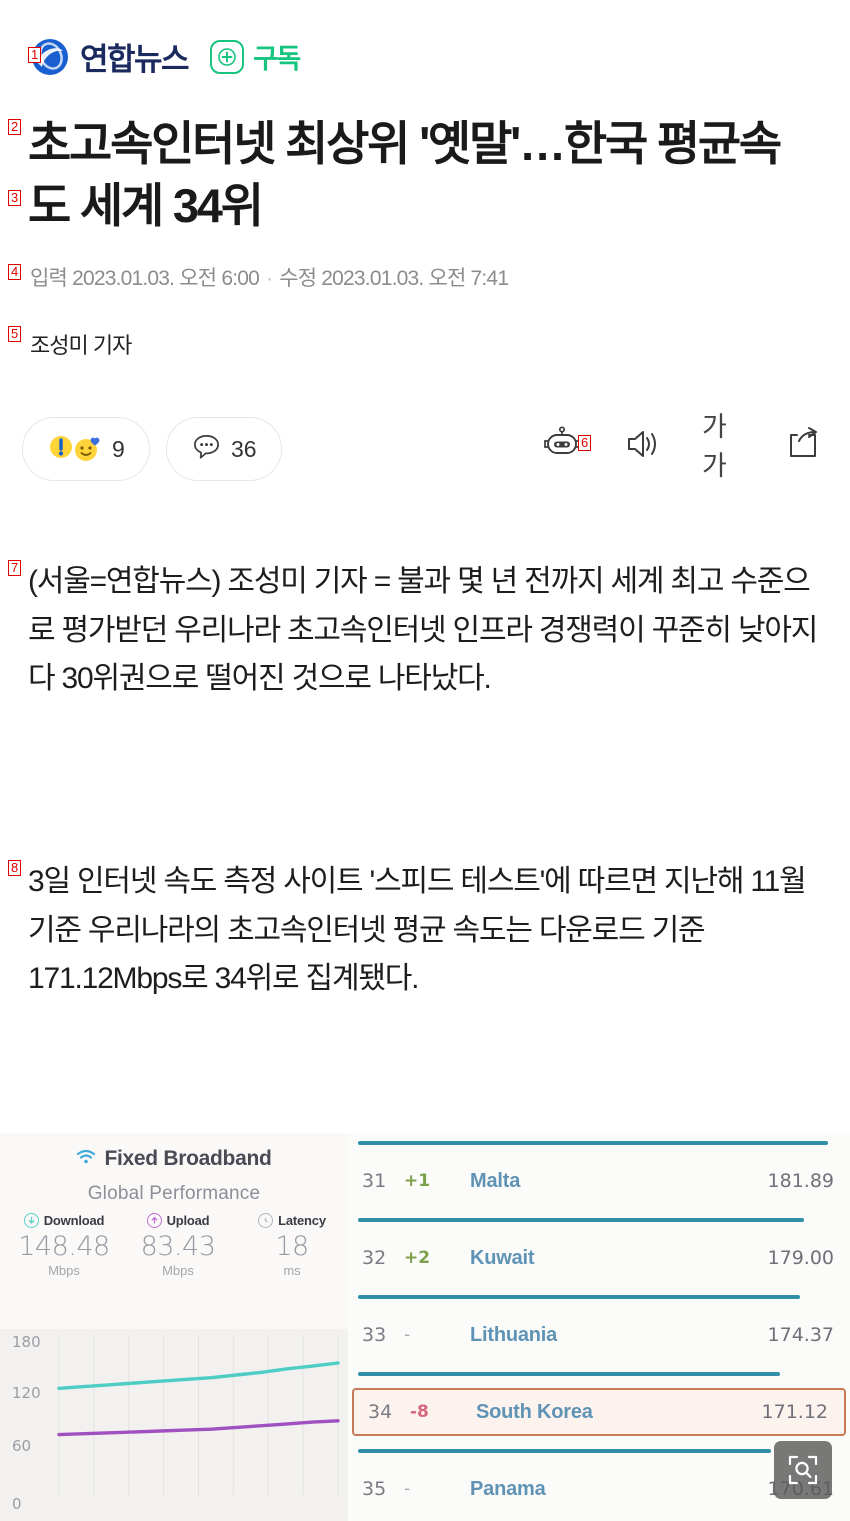 This screenshot has height=1521, width=850. I want to click on annotation-badge-6: 6, so click(585, 443).